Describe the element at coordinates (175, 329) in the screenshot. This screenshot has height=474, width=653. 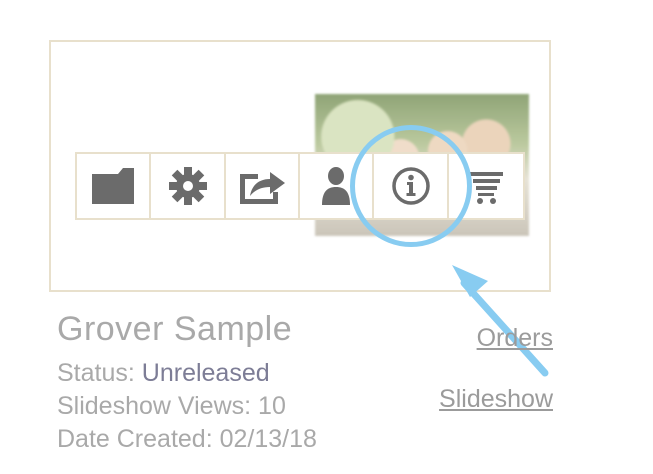
I see `gallery-title: Grover Sample` at that location.